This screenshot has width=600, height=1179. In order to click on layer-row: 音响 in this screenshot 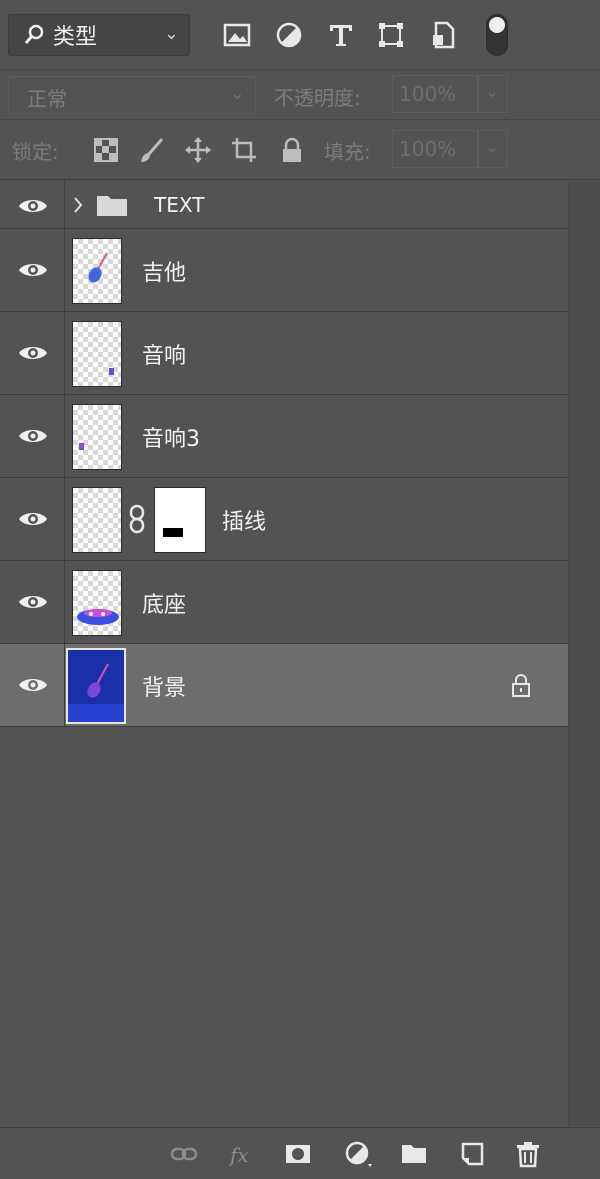, I will do `click(284, 353)`.